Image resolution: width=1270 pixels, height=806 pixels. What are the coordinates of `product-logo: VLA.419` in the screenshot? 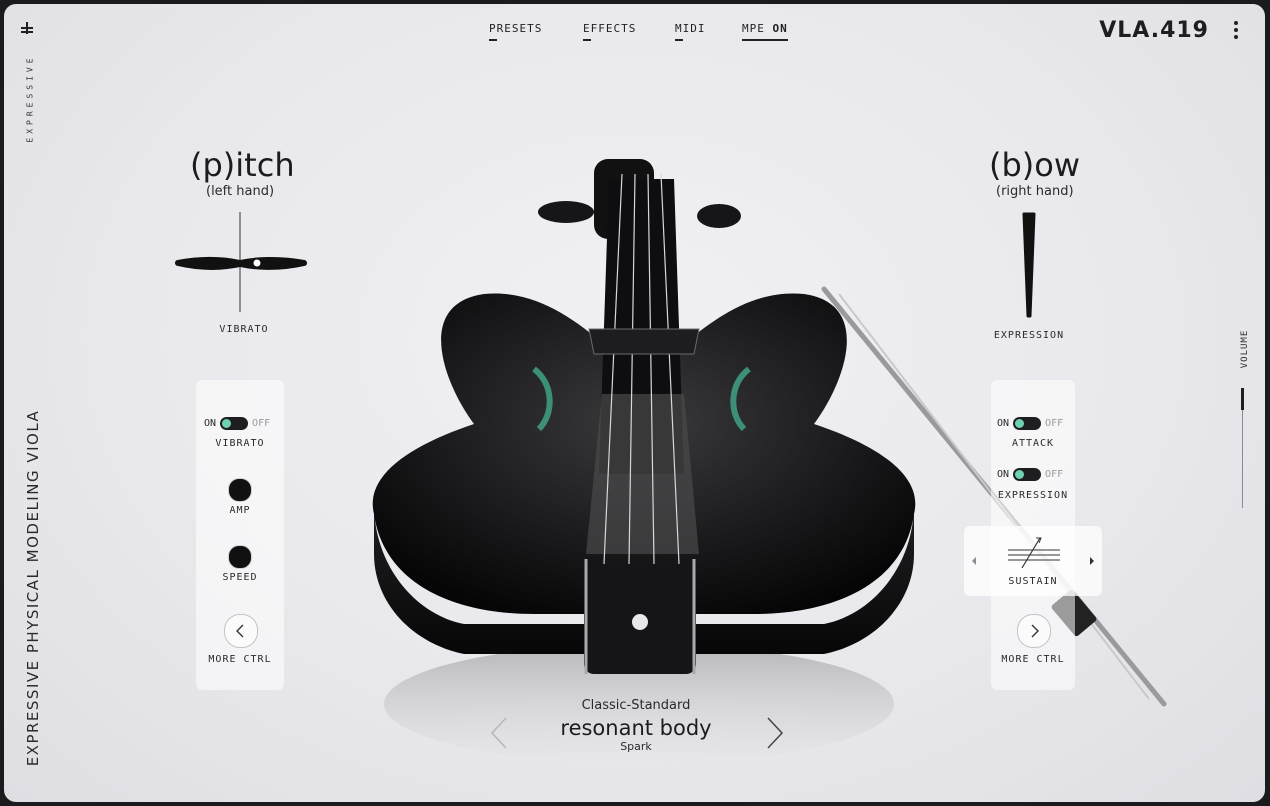 It's located at (1154, 30).